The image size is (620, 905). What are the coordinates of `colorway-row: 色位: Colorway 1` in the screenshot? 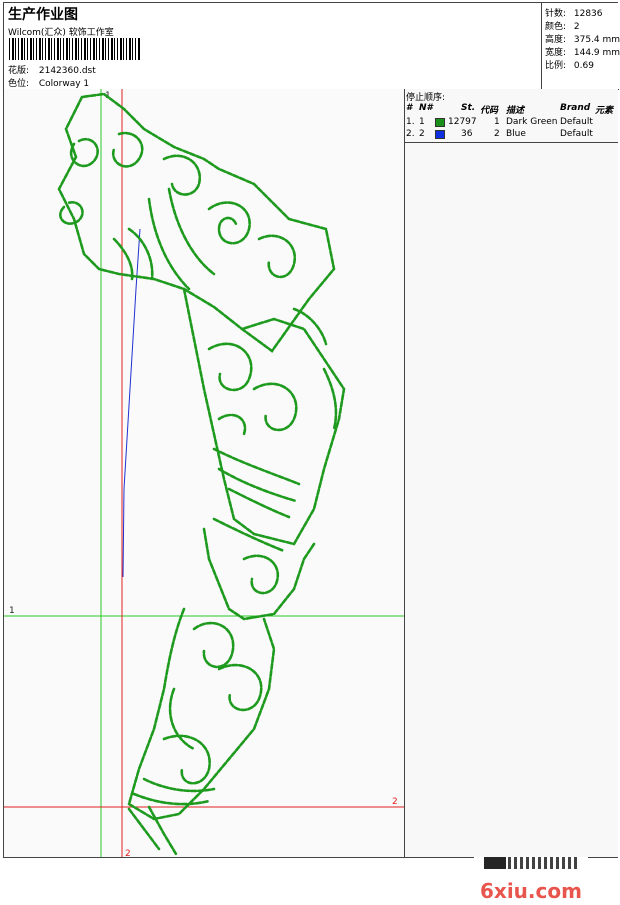 It's located at (48, 82).